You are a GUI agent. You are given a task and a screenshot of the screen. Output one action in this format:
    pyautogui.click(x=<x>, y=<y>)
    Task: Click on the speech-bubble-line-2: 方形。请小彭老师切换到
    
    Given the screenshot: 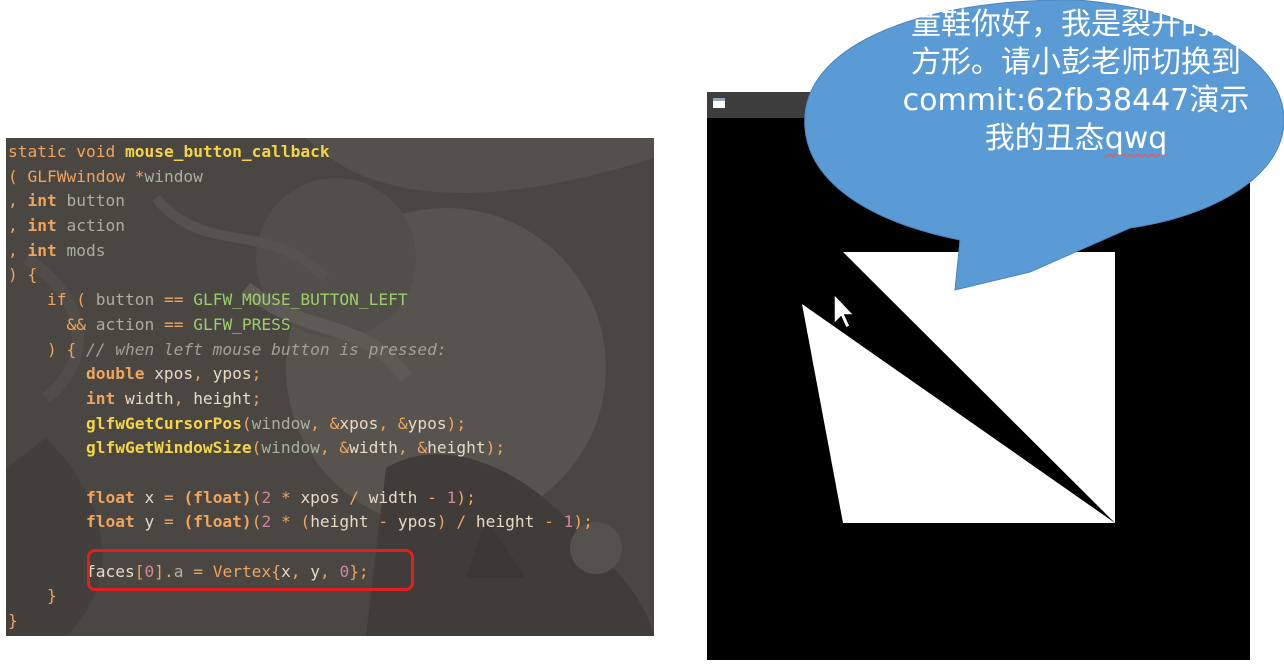 What is the action you would take?
    pyautogui.click(x=1076, y=62)
    